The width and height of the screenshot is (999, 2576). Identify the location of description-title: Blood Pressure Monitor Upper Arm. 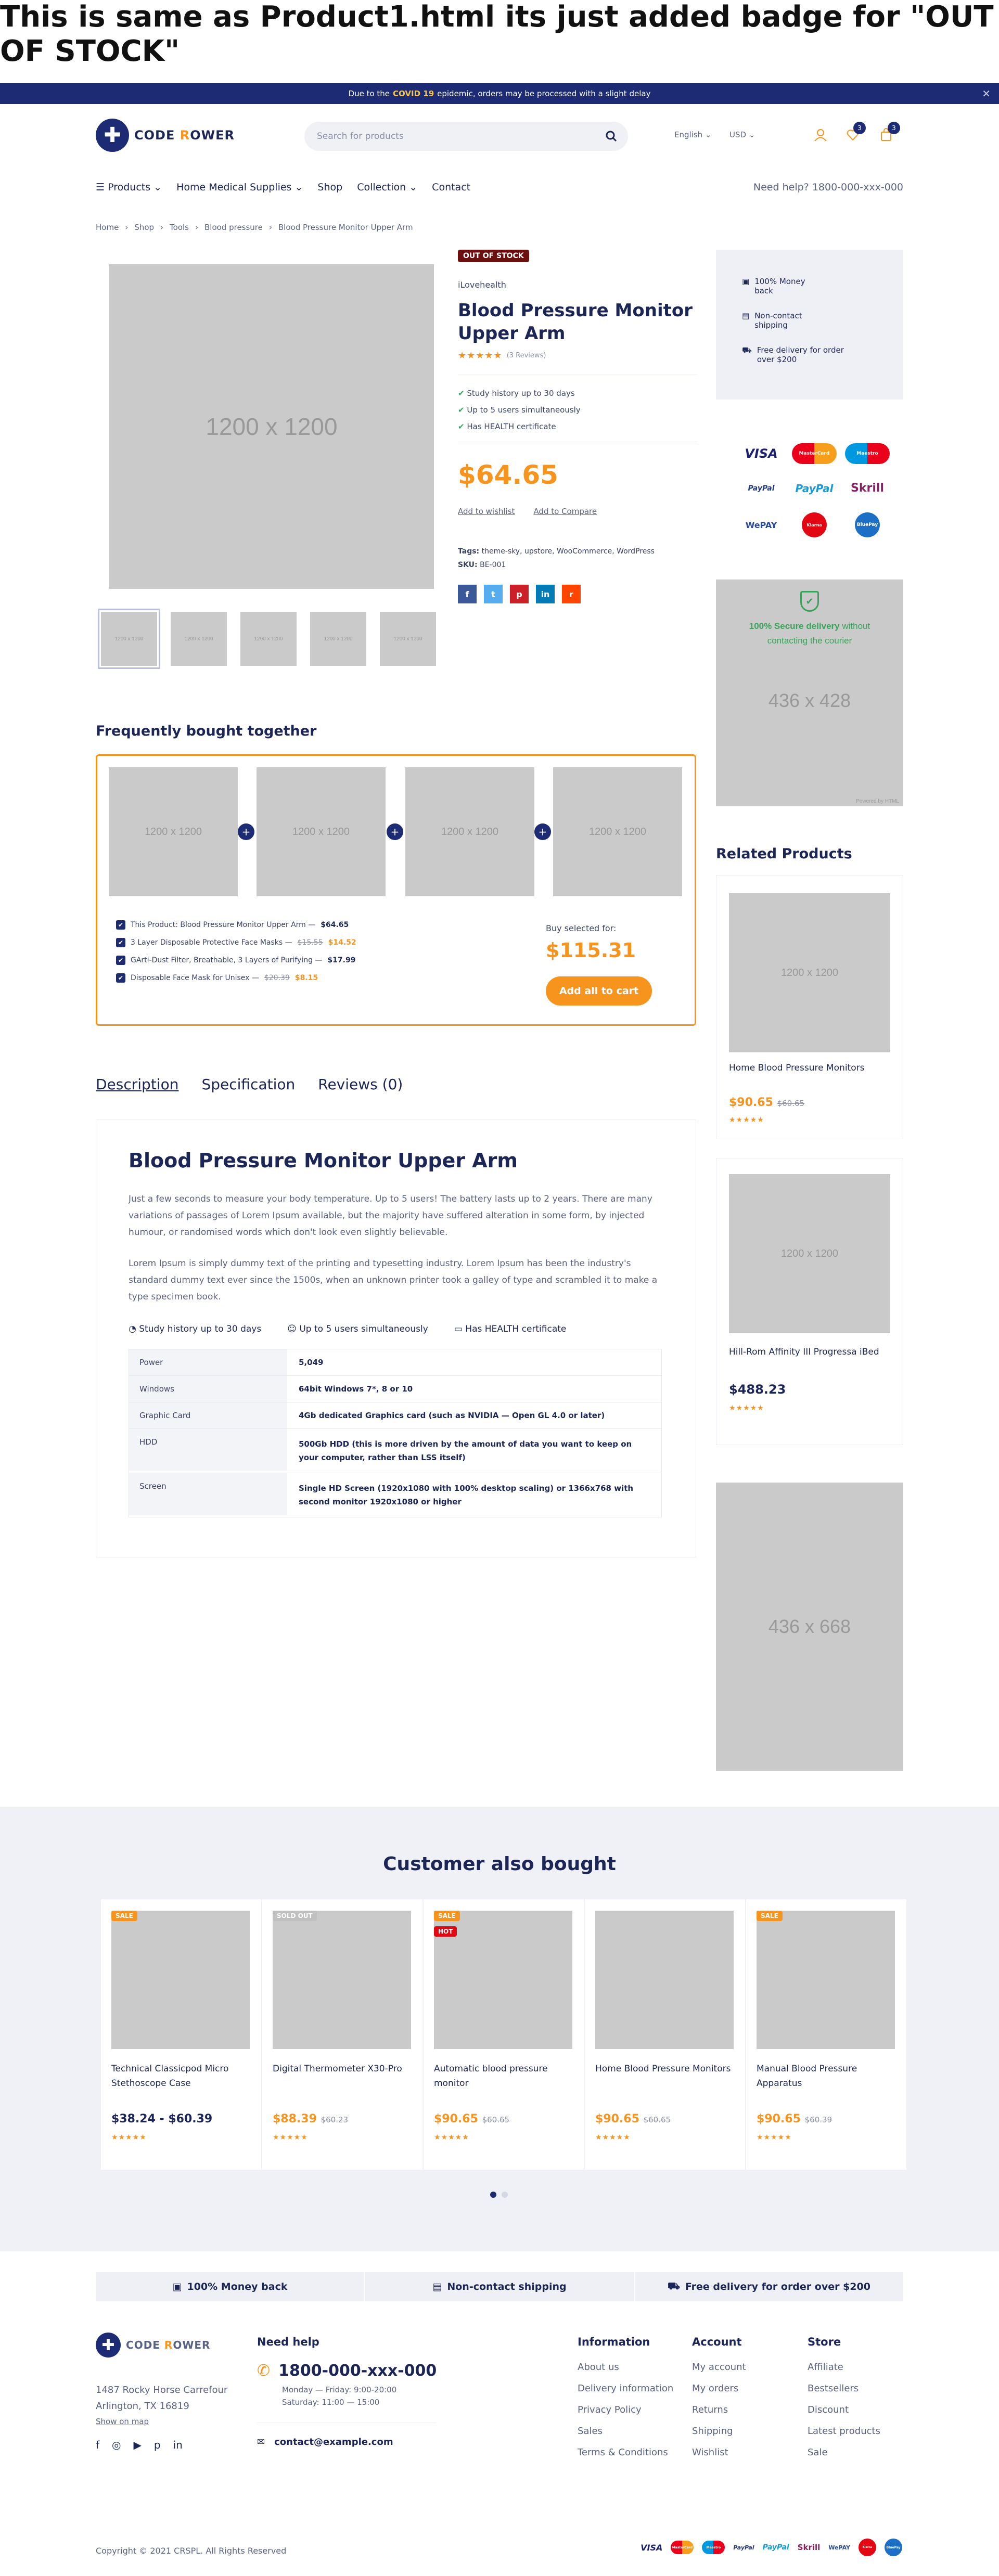
(323, 1160).